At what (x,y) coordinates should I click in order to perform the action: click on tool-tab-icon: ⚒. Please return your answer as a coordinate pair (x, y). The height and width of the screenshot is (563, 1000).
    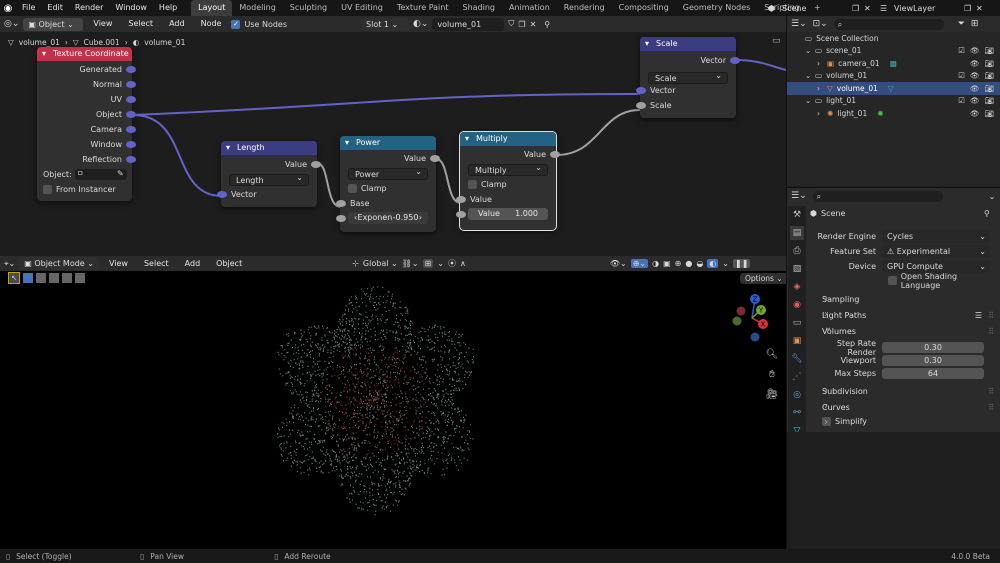
    Looking at the image, I should click on (797, 215).